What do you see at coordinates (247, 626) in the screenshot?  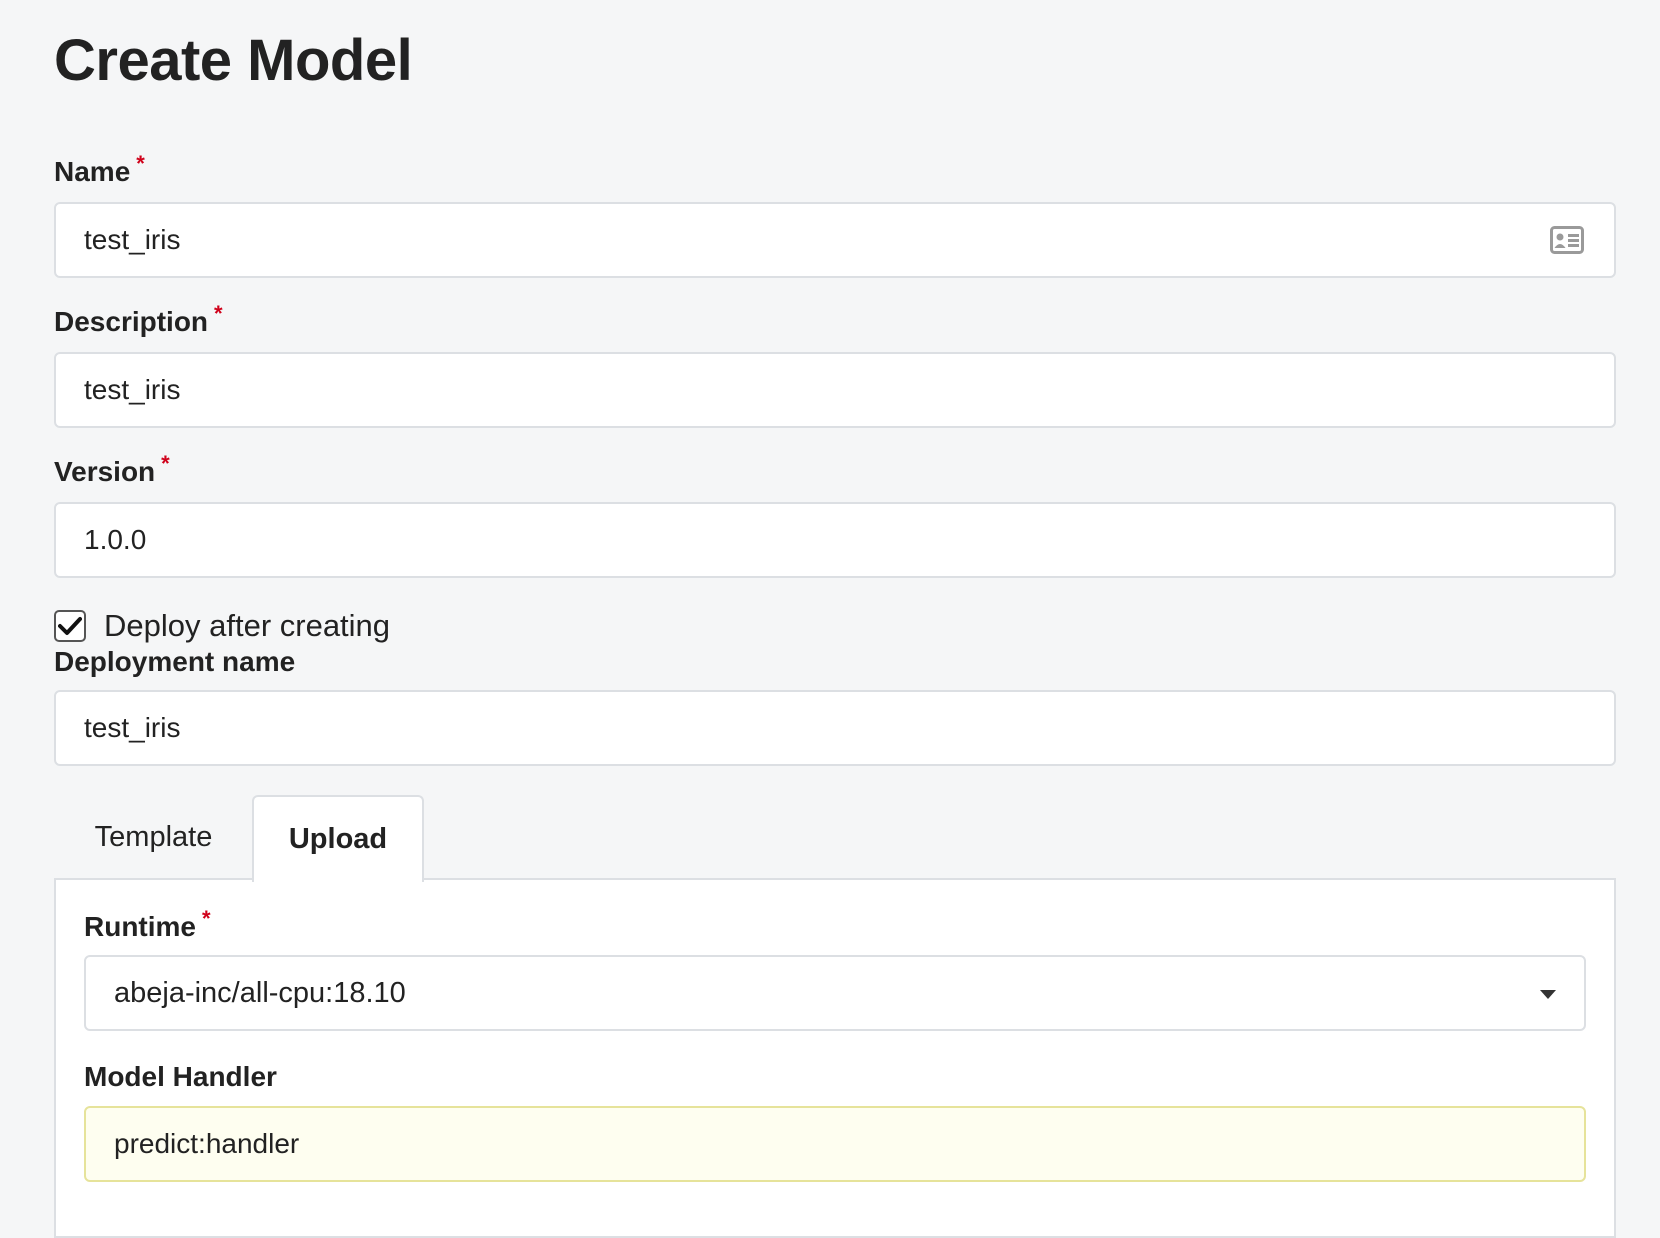 I see `deploy-checkbox-label: Deploy after creating` at bounding box center [247, 626].